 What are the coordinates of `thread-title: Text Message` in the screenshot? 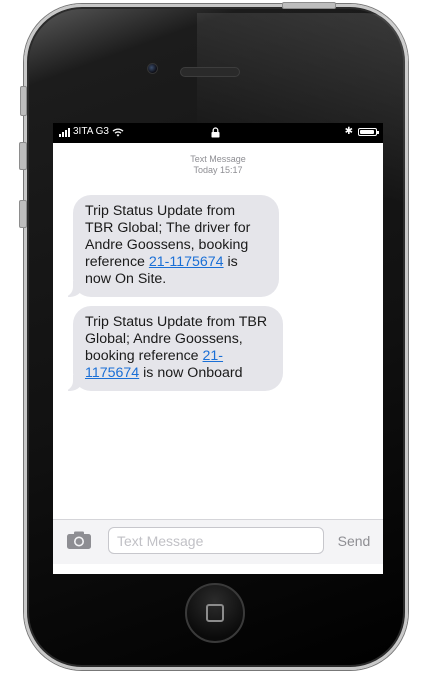 It's located at (218, 159).